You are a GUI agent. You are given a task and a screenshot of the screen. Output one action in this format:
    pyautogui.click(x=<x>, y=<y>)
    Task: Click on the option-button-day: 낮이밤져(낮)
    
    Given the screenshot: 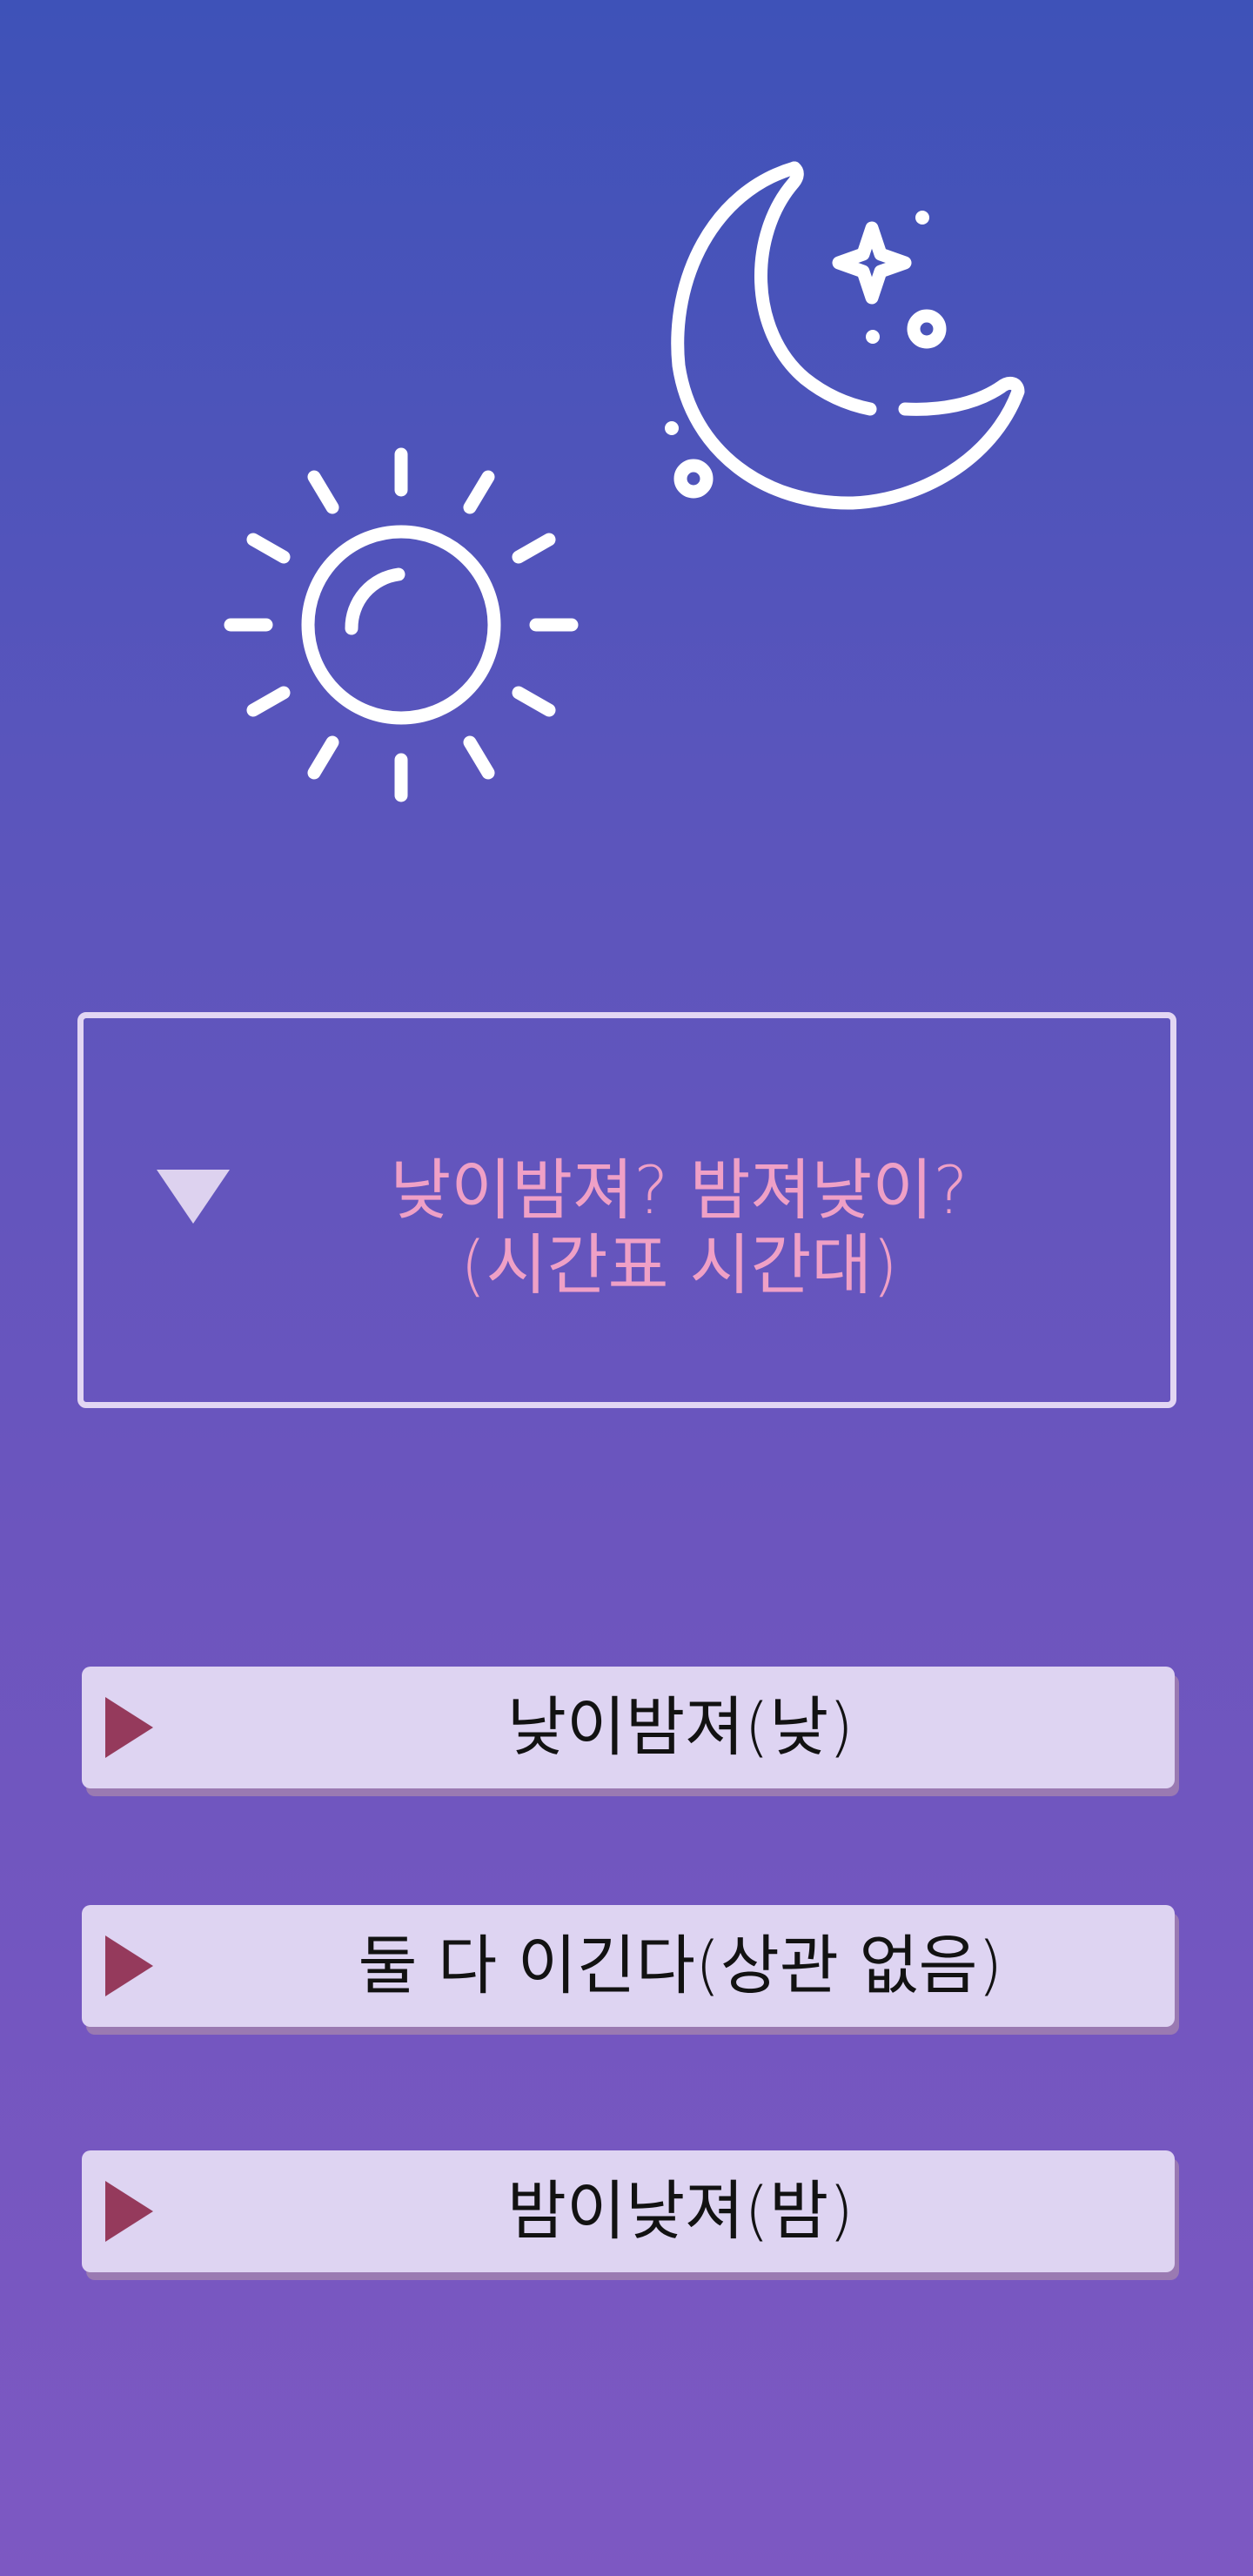 What is the action you would take?
    pyautogui.click(x=628, y=1727)
    